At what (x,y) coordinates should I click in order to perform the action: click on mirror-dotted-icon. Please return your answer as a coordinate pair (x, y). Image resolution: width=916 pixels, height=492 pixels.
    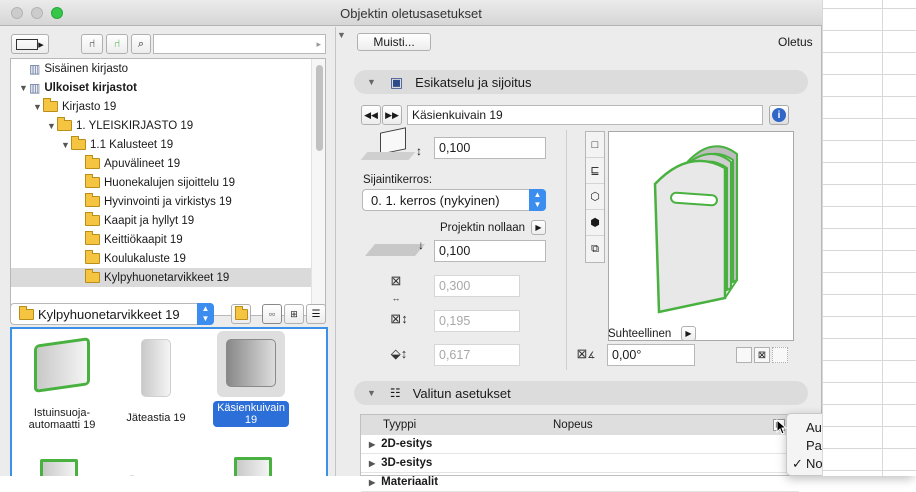
    Looking at the image, I should click on (780, 355).